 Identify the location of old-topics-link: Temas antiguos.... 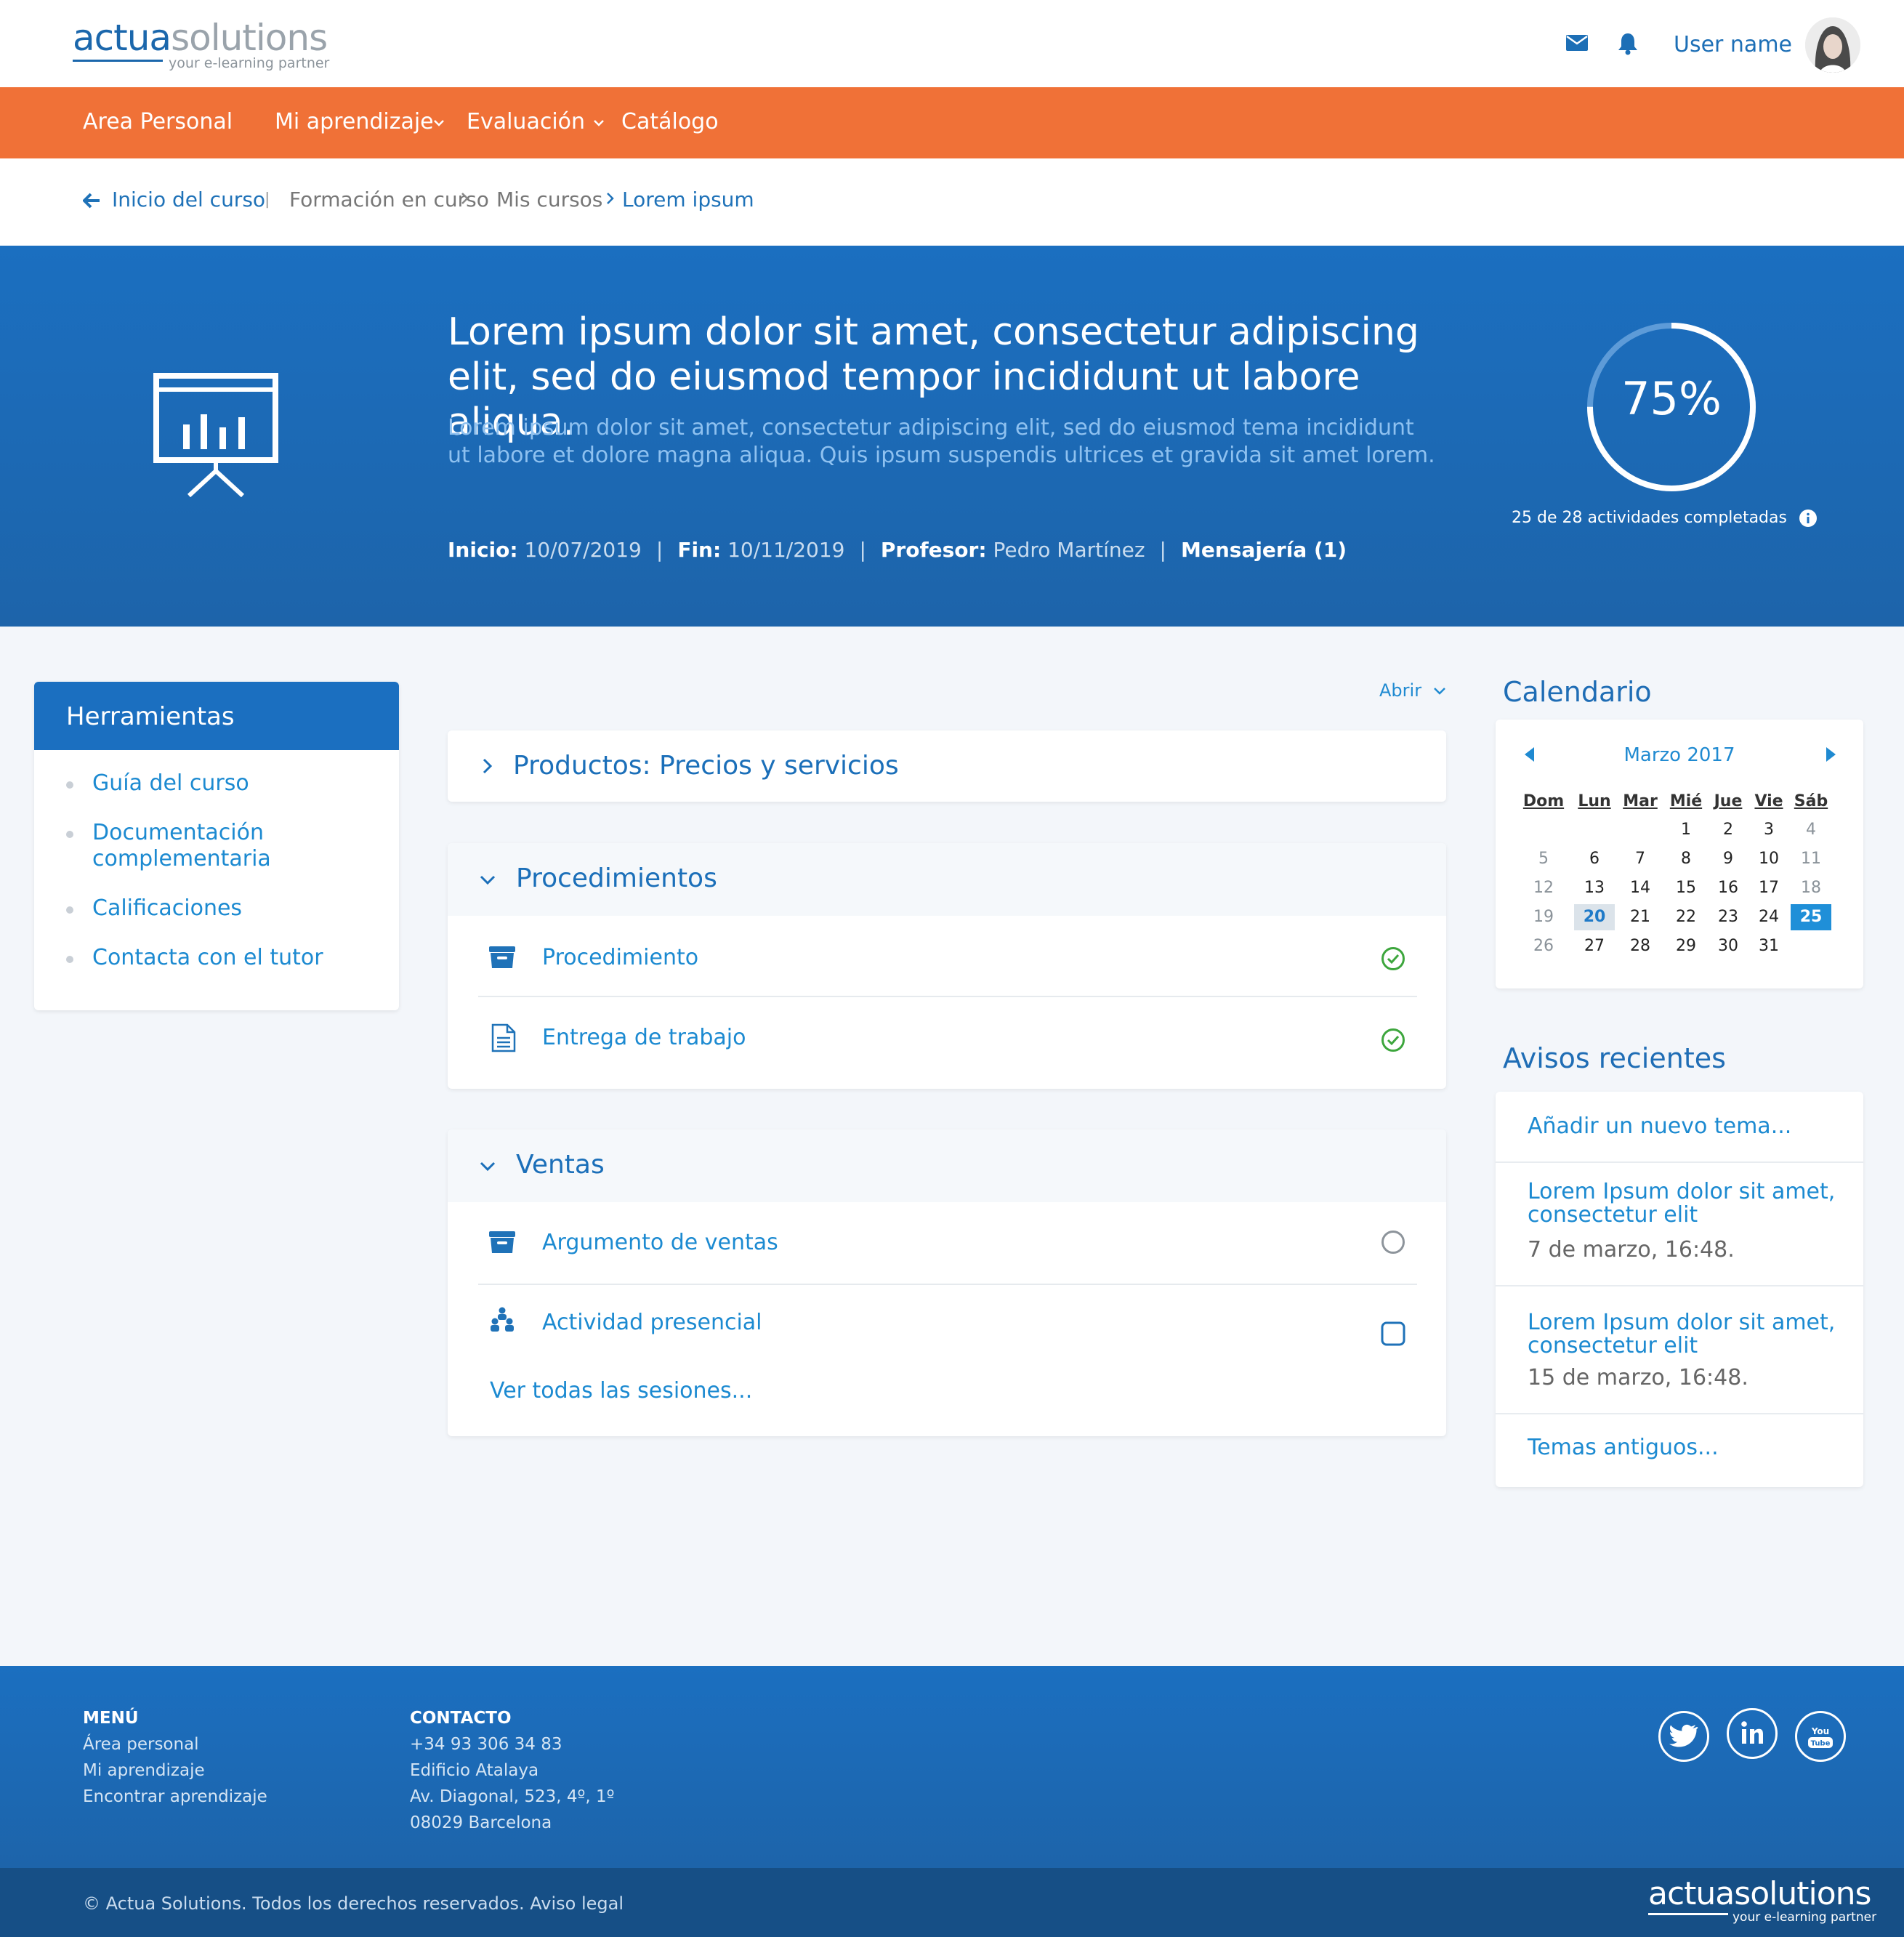
(1687, 1447).